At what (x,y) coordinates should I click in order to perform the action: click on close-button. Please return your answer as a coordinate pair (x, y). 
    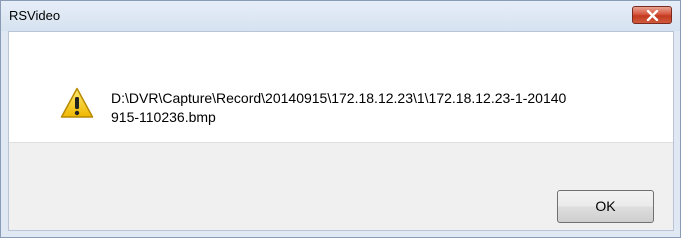
    Looking at the image, I should click on (652, 15).